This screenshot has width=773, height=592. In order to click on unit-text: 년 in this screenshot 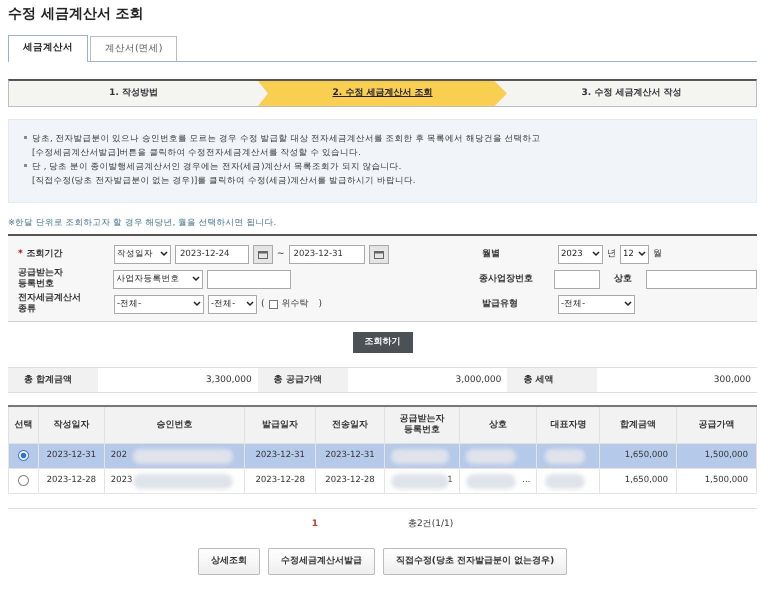, I will do `click(611, 254)`.